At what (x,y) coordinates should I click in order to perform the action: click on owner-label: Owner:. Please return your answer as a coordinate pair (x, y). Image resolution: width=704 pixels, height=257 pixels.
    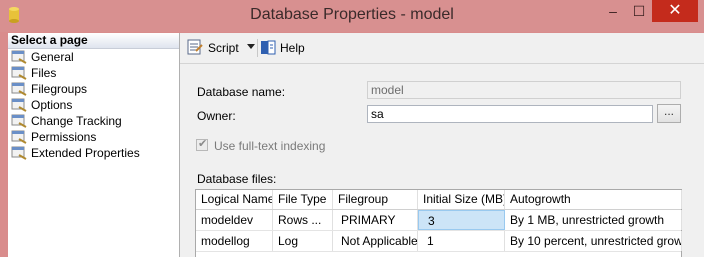
    Looking at the image, I should click on (216, 116).